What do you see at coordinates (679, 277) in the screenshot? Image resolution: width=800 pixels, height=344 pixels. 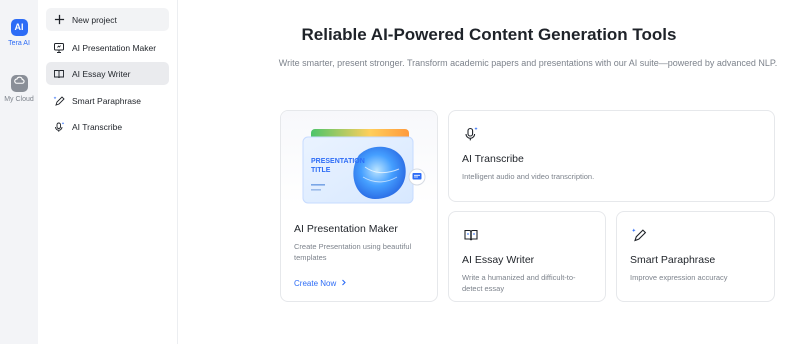 I see `paraphrase-desc: Improve expression accuracy` at bounding box center [679, 277].